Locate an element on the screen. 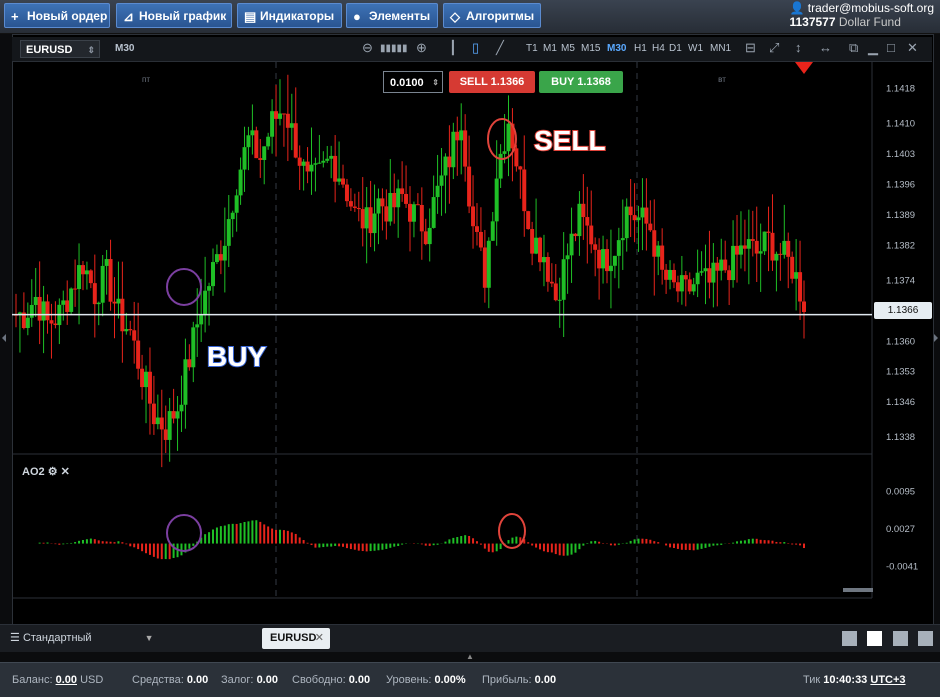 This screenshot has height=697, width=940. layout-single-icon is located at coordinates (849, 638).